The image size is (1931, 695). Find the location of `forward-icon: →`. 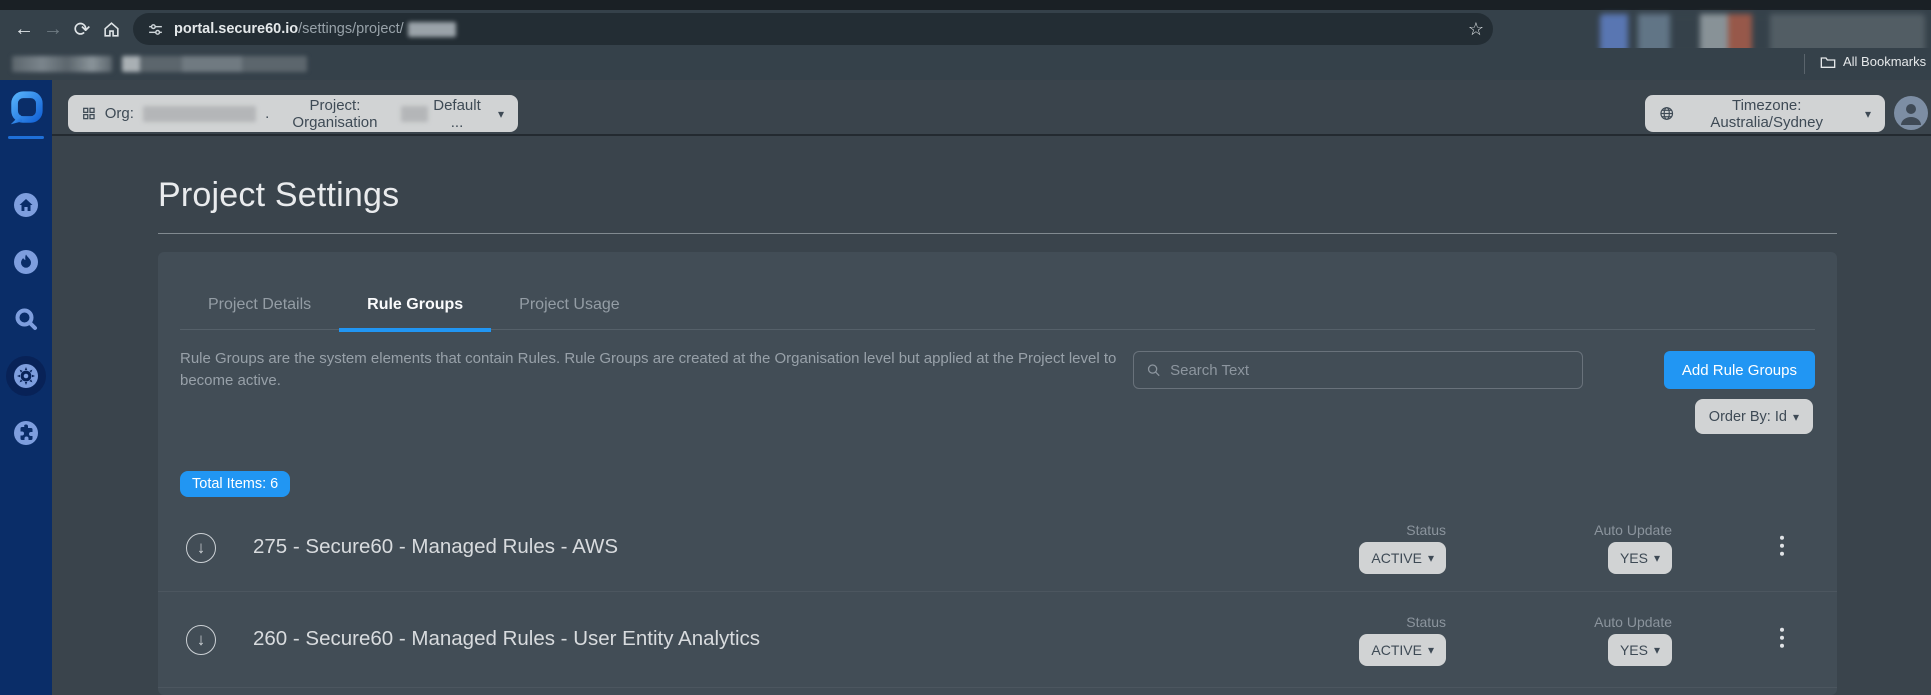

forward-icon: → is located at coordinates (53, 29).